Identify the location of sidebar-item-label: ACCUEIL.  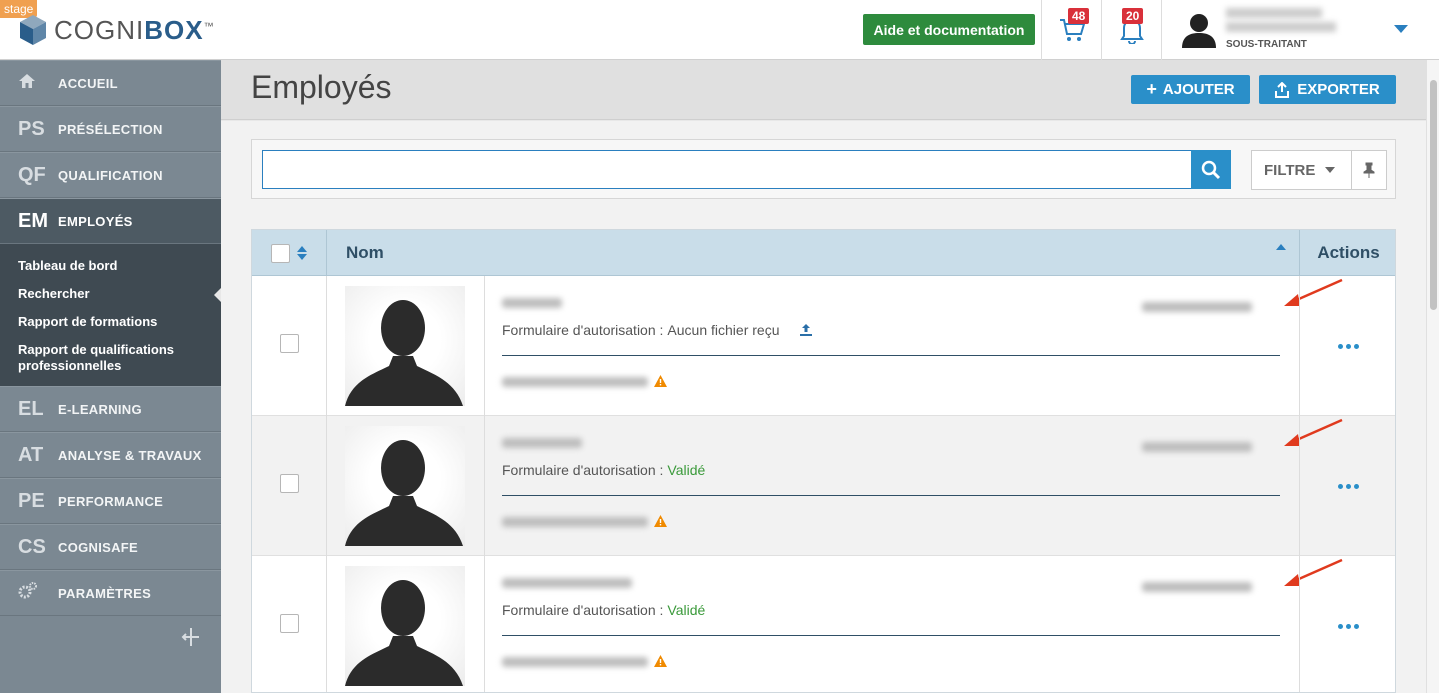
(88, 83).